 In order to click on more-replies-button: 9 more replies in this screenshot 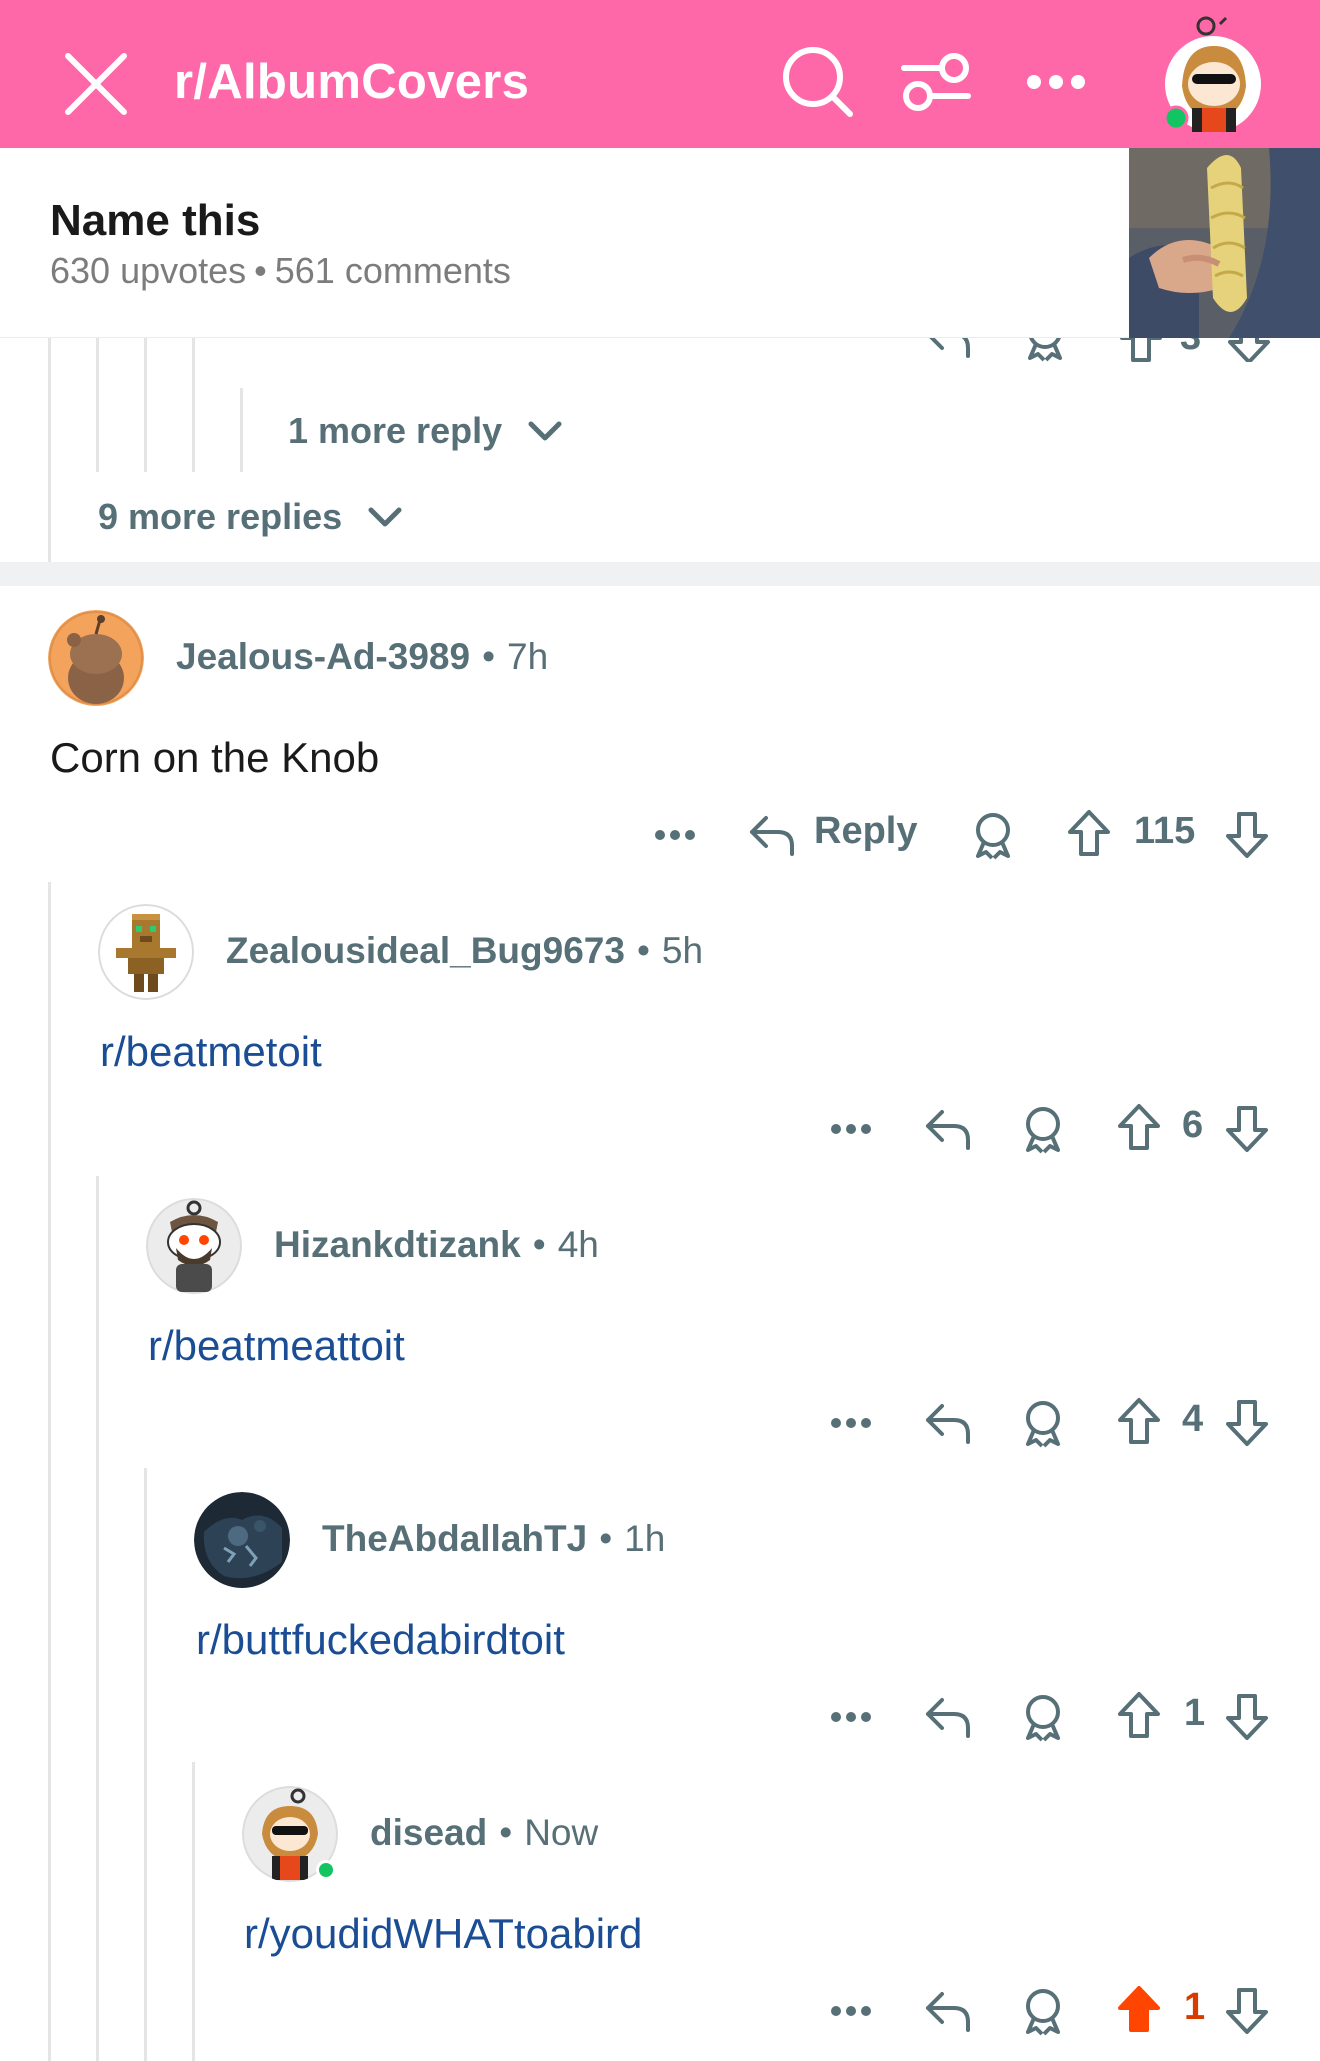, I will do `click(250, 517)`.